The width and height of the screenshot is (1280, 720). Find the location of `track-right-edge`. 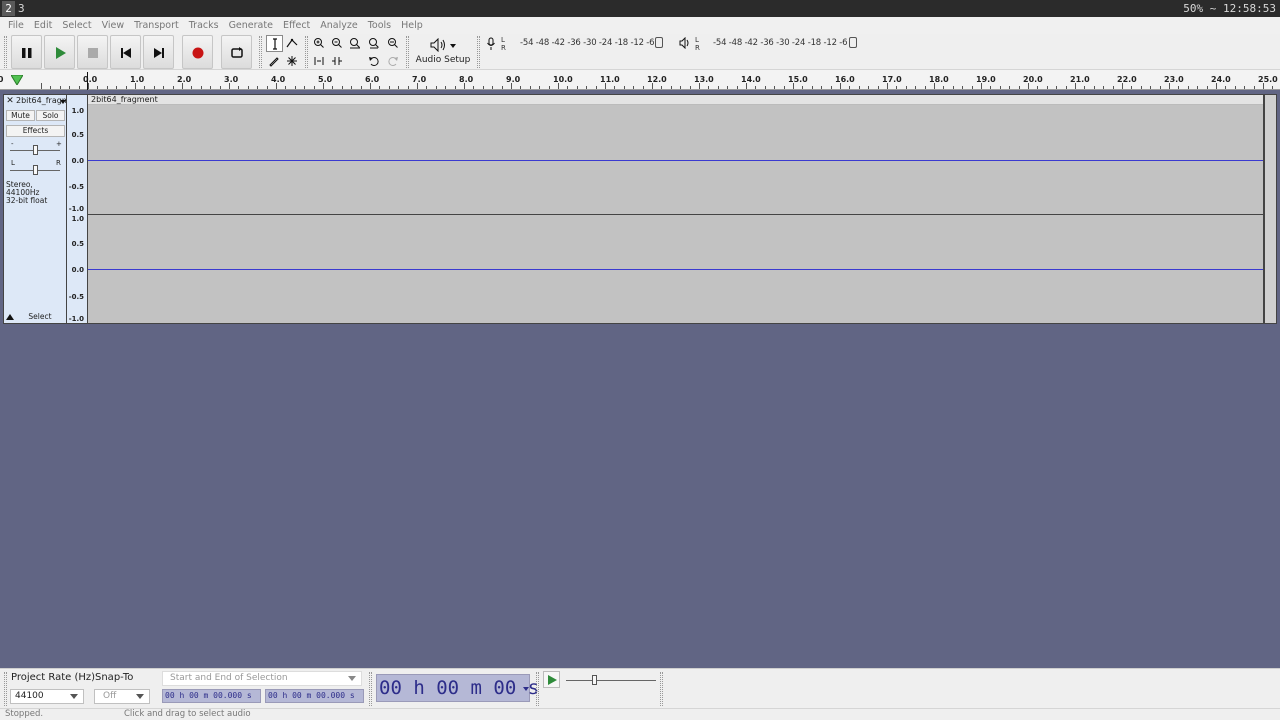

track-right-edge is located at coordinates (1270, 209).